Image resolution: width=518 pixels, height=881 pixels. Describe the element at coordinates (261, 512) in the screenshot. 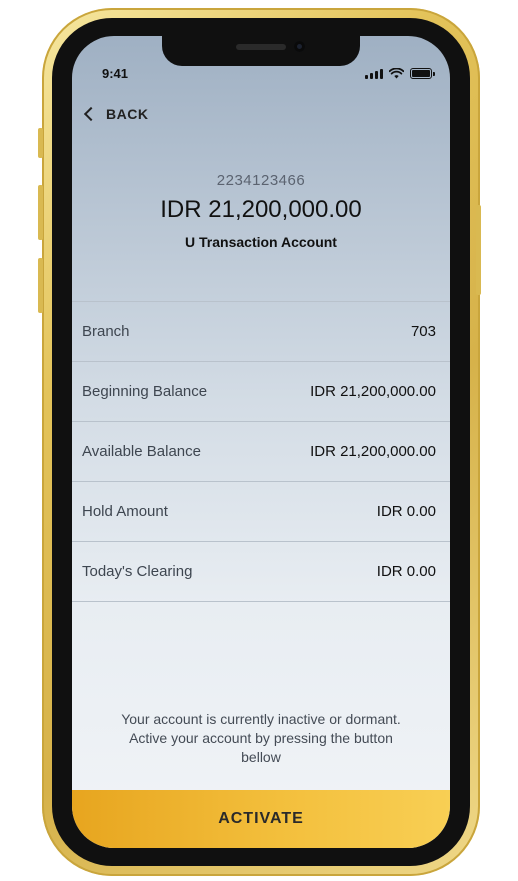

I see `detail-row-hold-amount: Hold Amount IDR 0.00` at that location.